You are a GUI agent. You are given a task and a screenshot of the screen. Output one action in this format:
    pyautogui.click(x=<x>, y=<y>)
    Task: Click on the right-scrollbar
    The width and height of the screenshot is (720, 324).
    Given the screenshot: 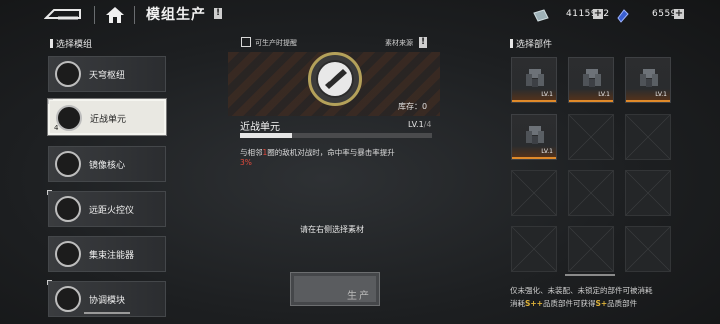 What is the action you would take?
    pyautogui.click(x=590, y=275)
    